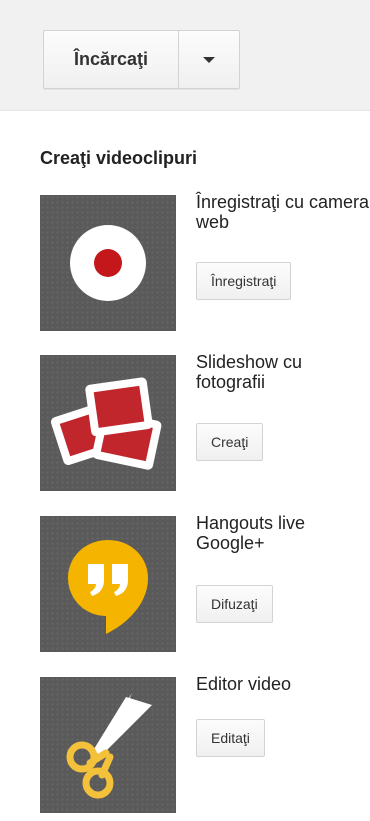  What do you see at coordinates (234, 604) in the screenshot?
I see `broadcast-button: Difuzaţi` at bounding box center [234, 604].